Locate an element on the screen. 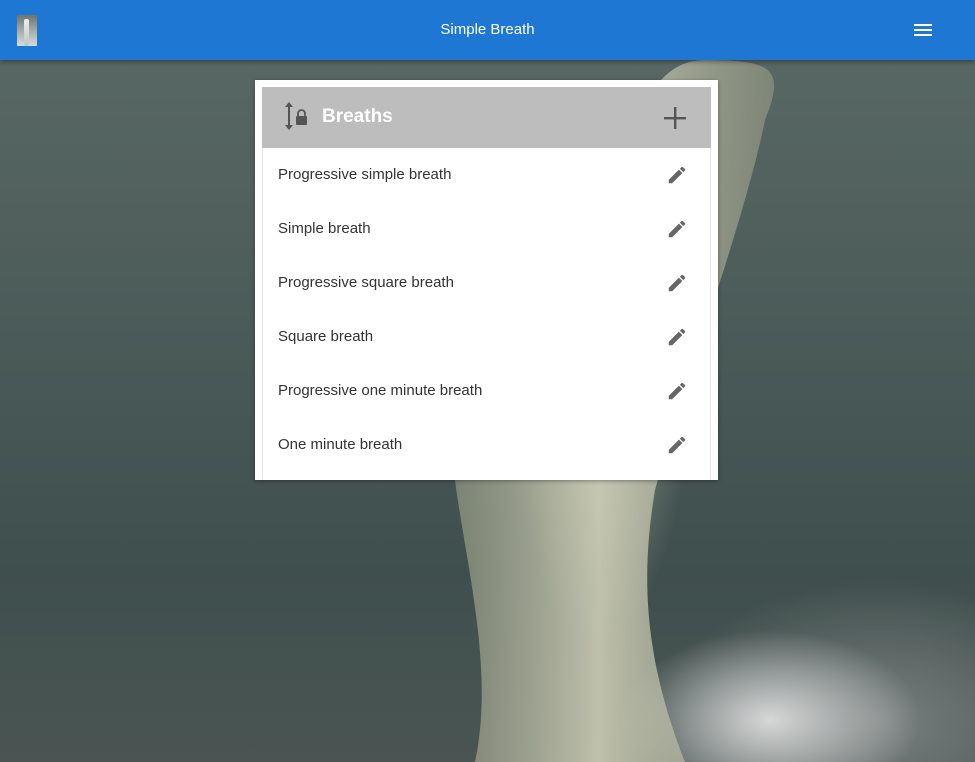 This screenshot has width=975, height=762. breath-name: Simple breath is located at coordinates (324, 228).